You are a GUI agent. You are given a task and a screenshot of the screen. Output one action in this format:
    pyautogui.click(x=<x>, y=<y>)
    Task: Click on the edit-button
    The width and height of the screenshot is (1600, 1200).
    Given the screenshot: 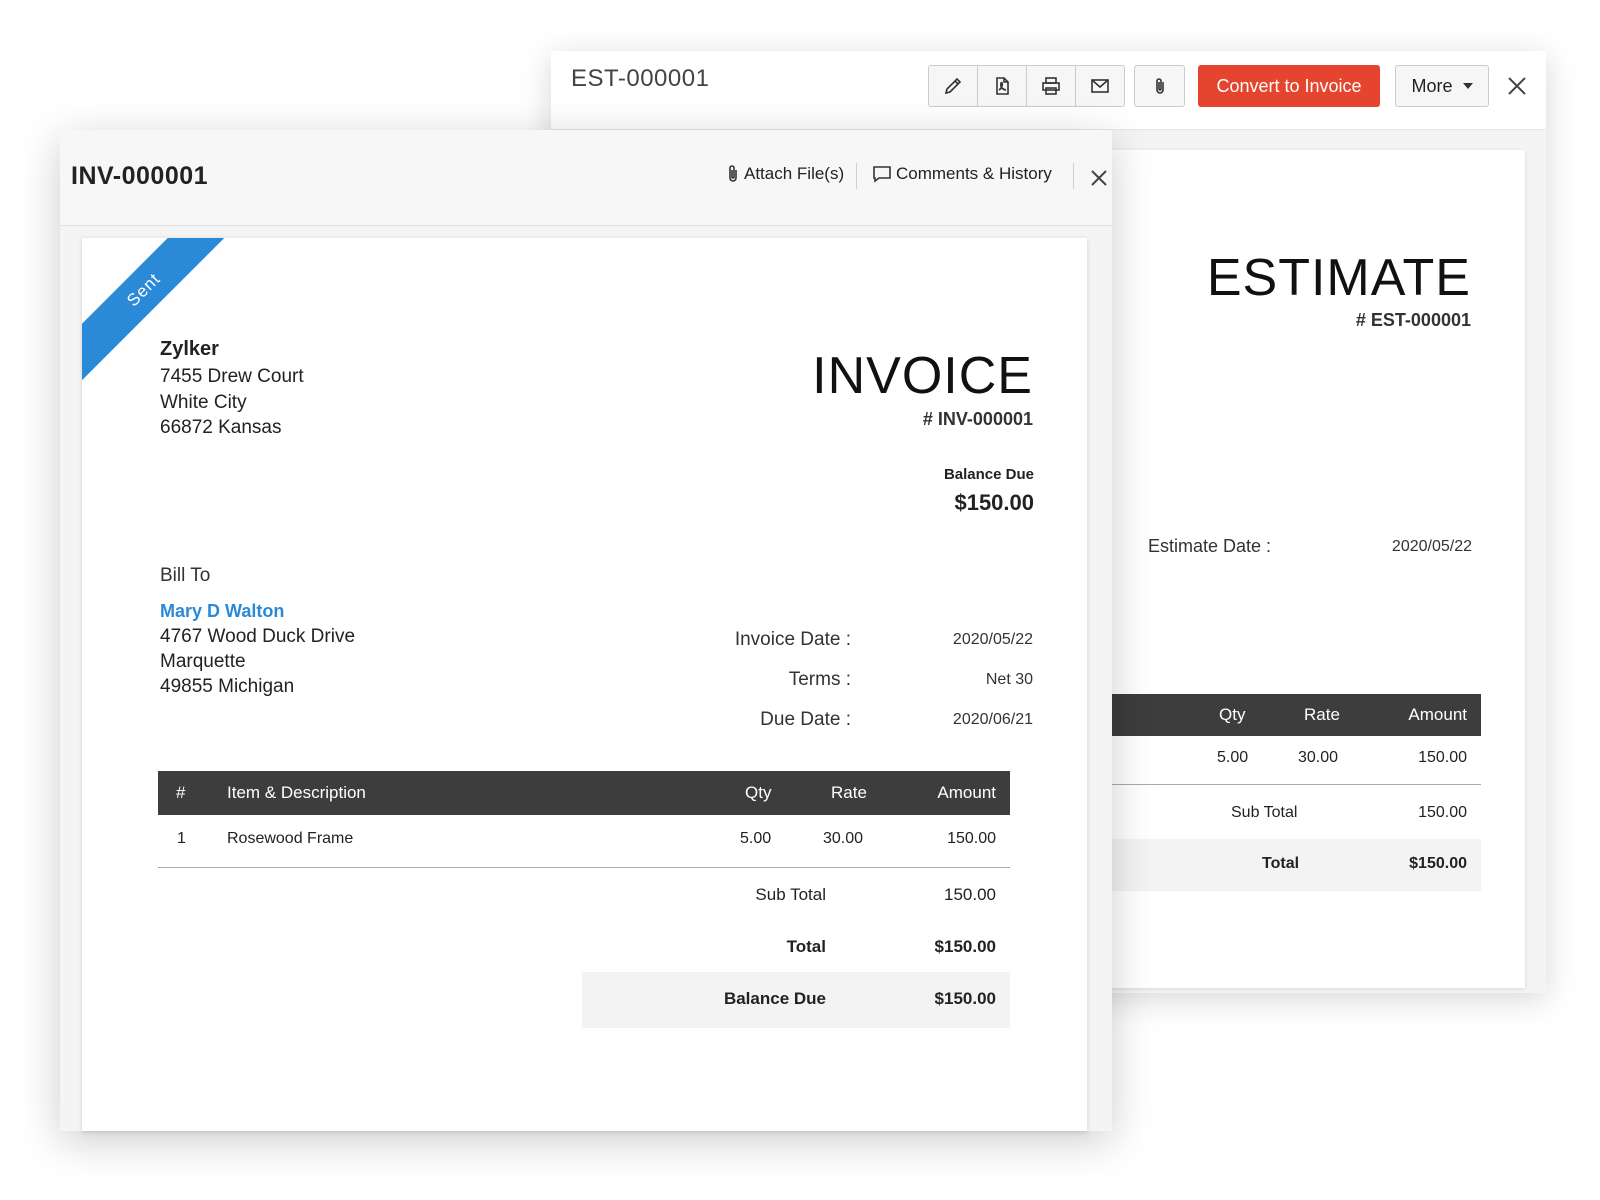 What is the action you would take?
    pyautogui.click(x=953, y=86)
    